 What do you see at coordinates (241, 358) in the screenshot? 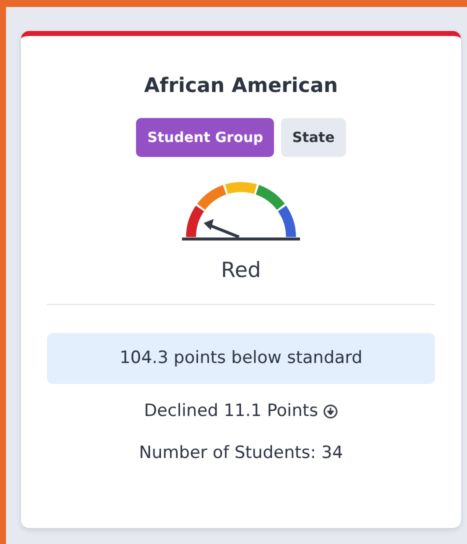
I see `distance-banner: 104.3 points below standard` at bounding box center [241, 358].